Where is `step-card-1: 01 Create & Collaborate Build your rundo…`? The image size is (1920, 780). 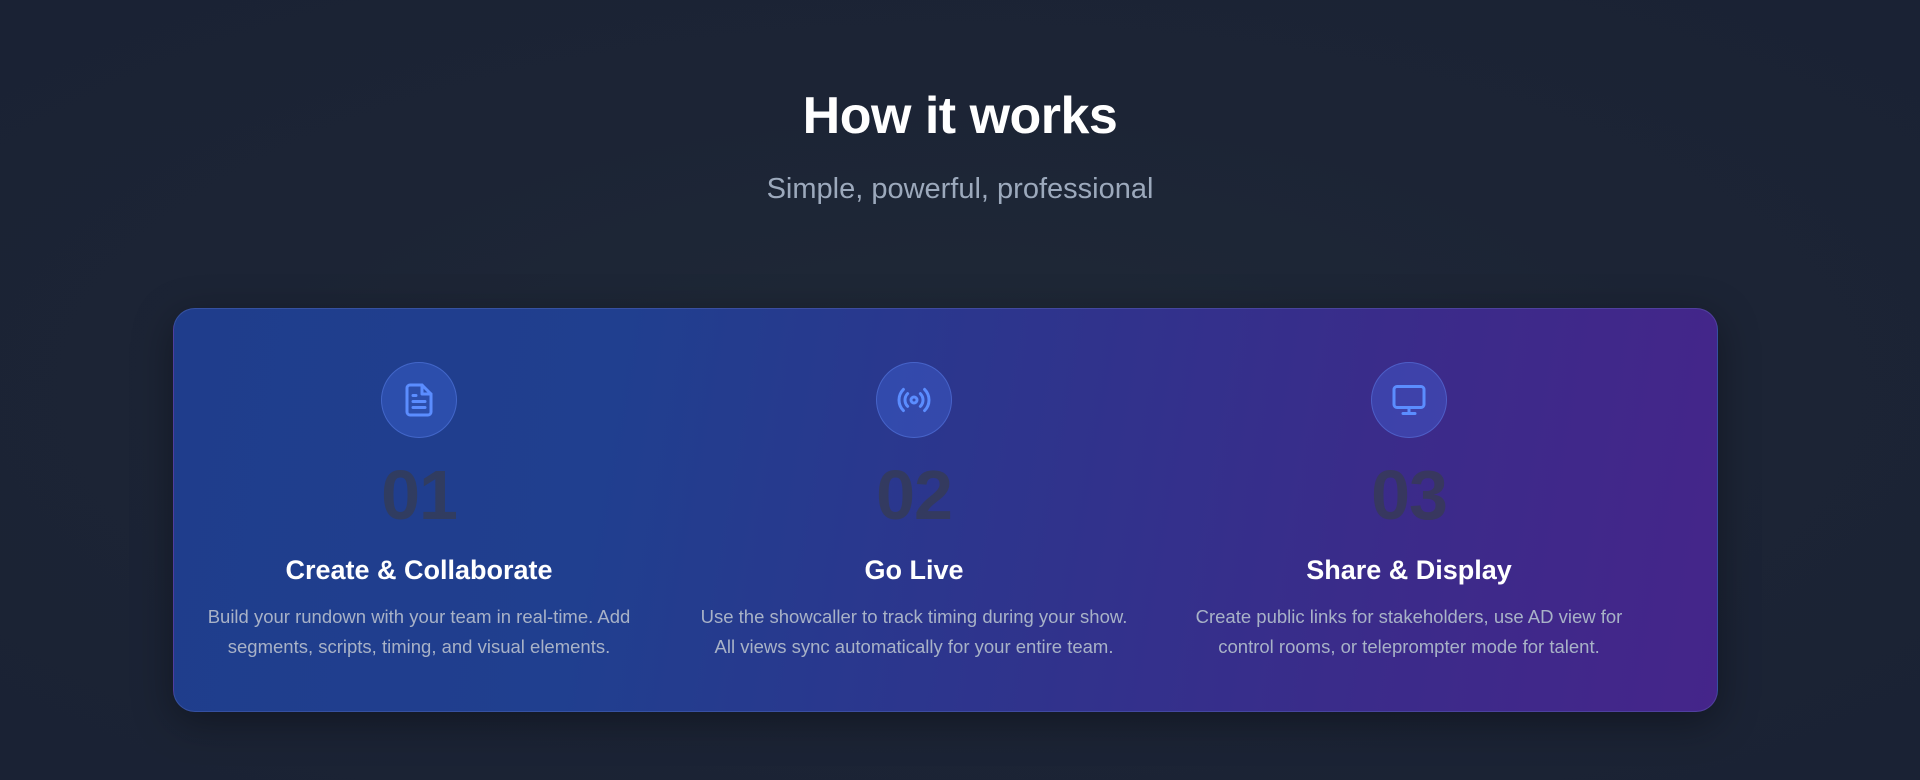 step-card-1: 01 Create & Collaborate Build your rundo… is located at coordinates (419, 511).